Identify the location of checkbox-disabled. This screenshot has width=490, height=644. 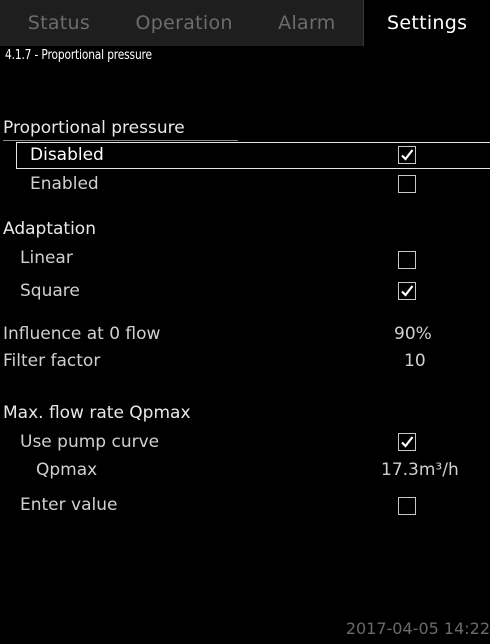
(407, 155).